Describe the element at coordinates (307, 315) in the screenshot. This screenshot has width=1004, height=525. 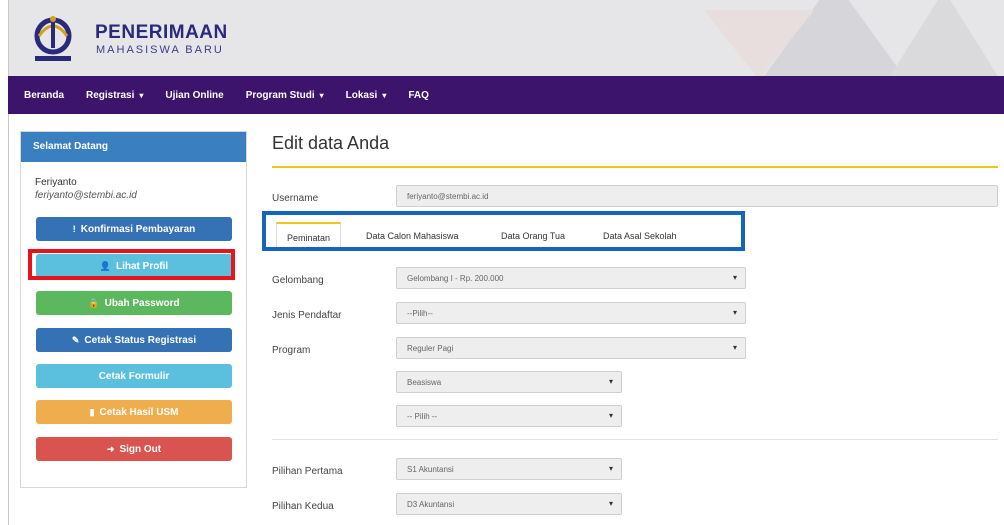
I see `jenis-pendaftar-label: Jenis Pendaftar` at that location.